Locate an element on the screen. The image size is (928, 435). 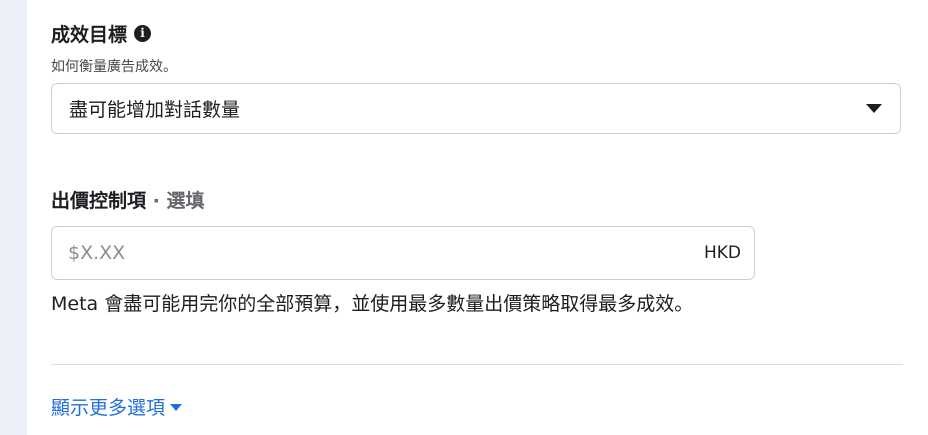
bid-control-heading: 出價控制項 · 選填 is located at coordinates (127, 199).